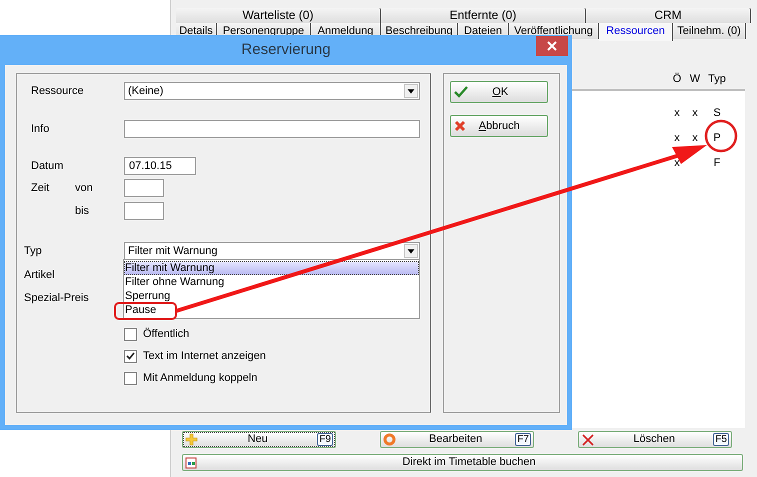 This screenshot has width=757, height=477. I want to click on dropdown-option: Sperrung, so click(271, 296).